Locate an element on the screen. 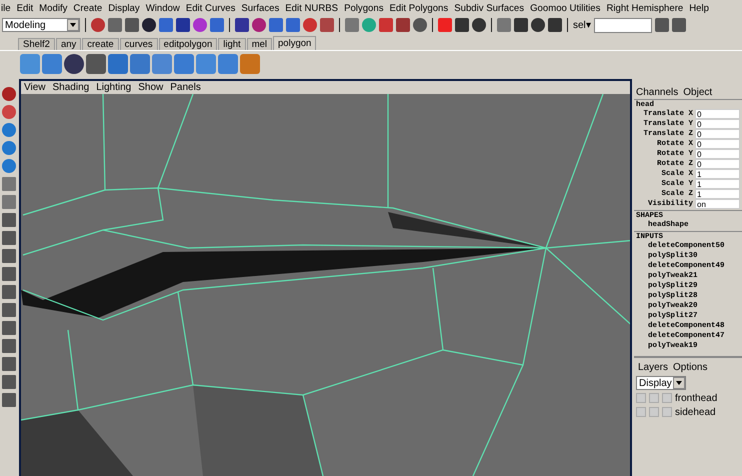  menu-item: Surfaces is located at coordinates (260, 8).